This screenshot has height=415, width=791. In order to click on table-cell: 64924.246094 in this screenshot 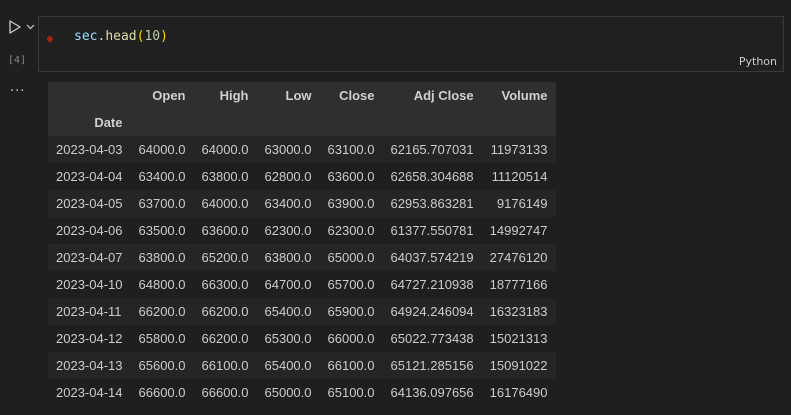, I will do `click(432, 311)`.